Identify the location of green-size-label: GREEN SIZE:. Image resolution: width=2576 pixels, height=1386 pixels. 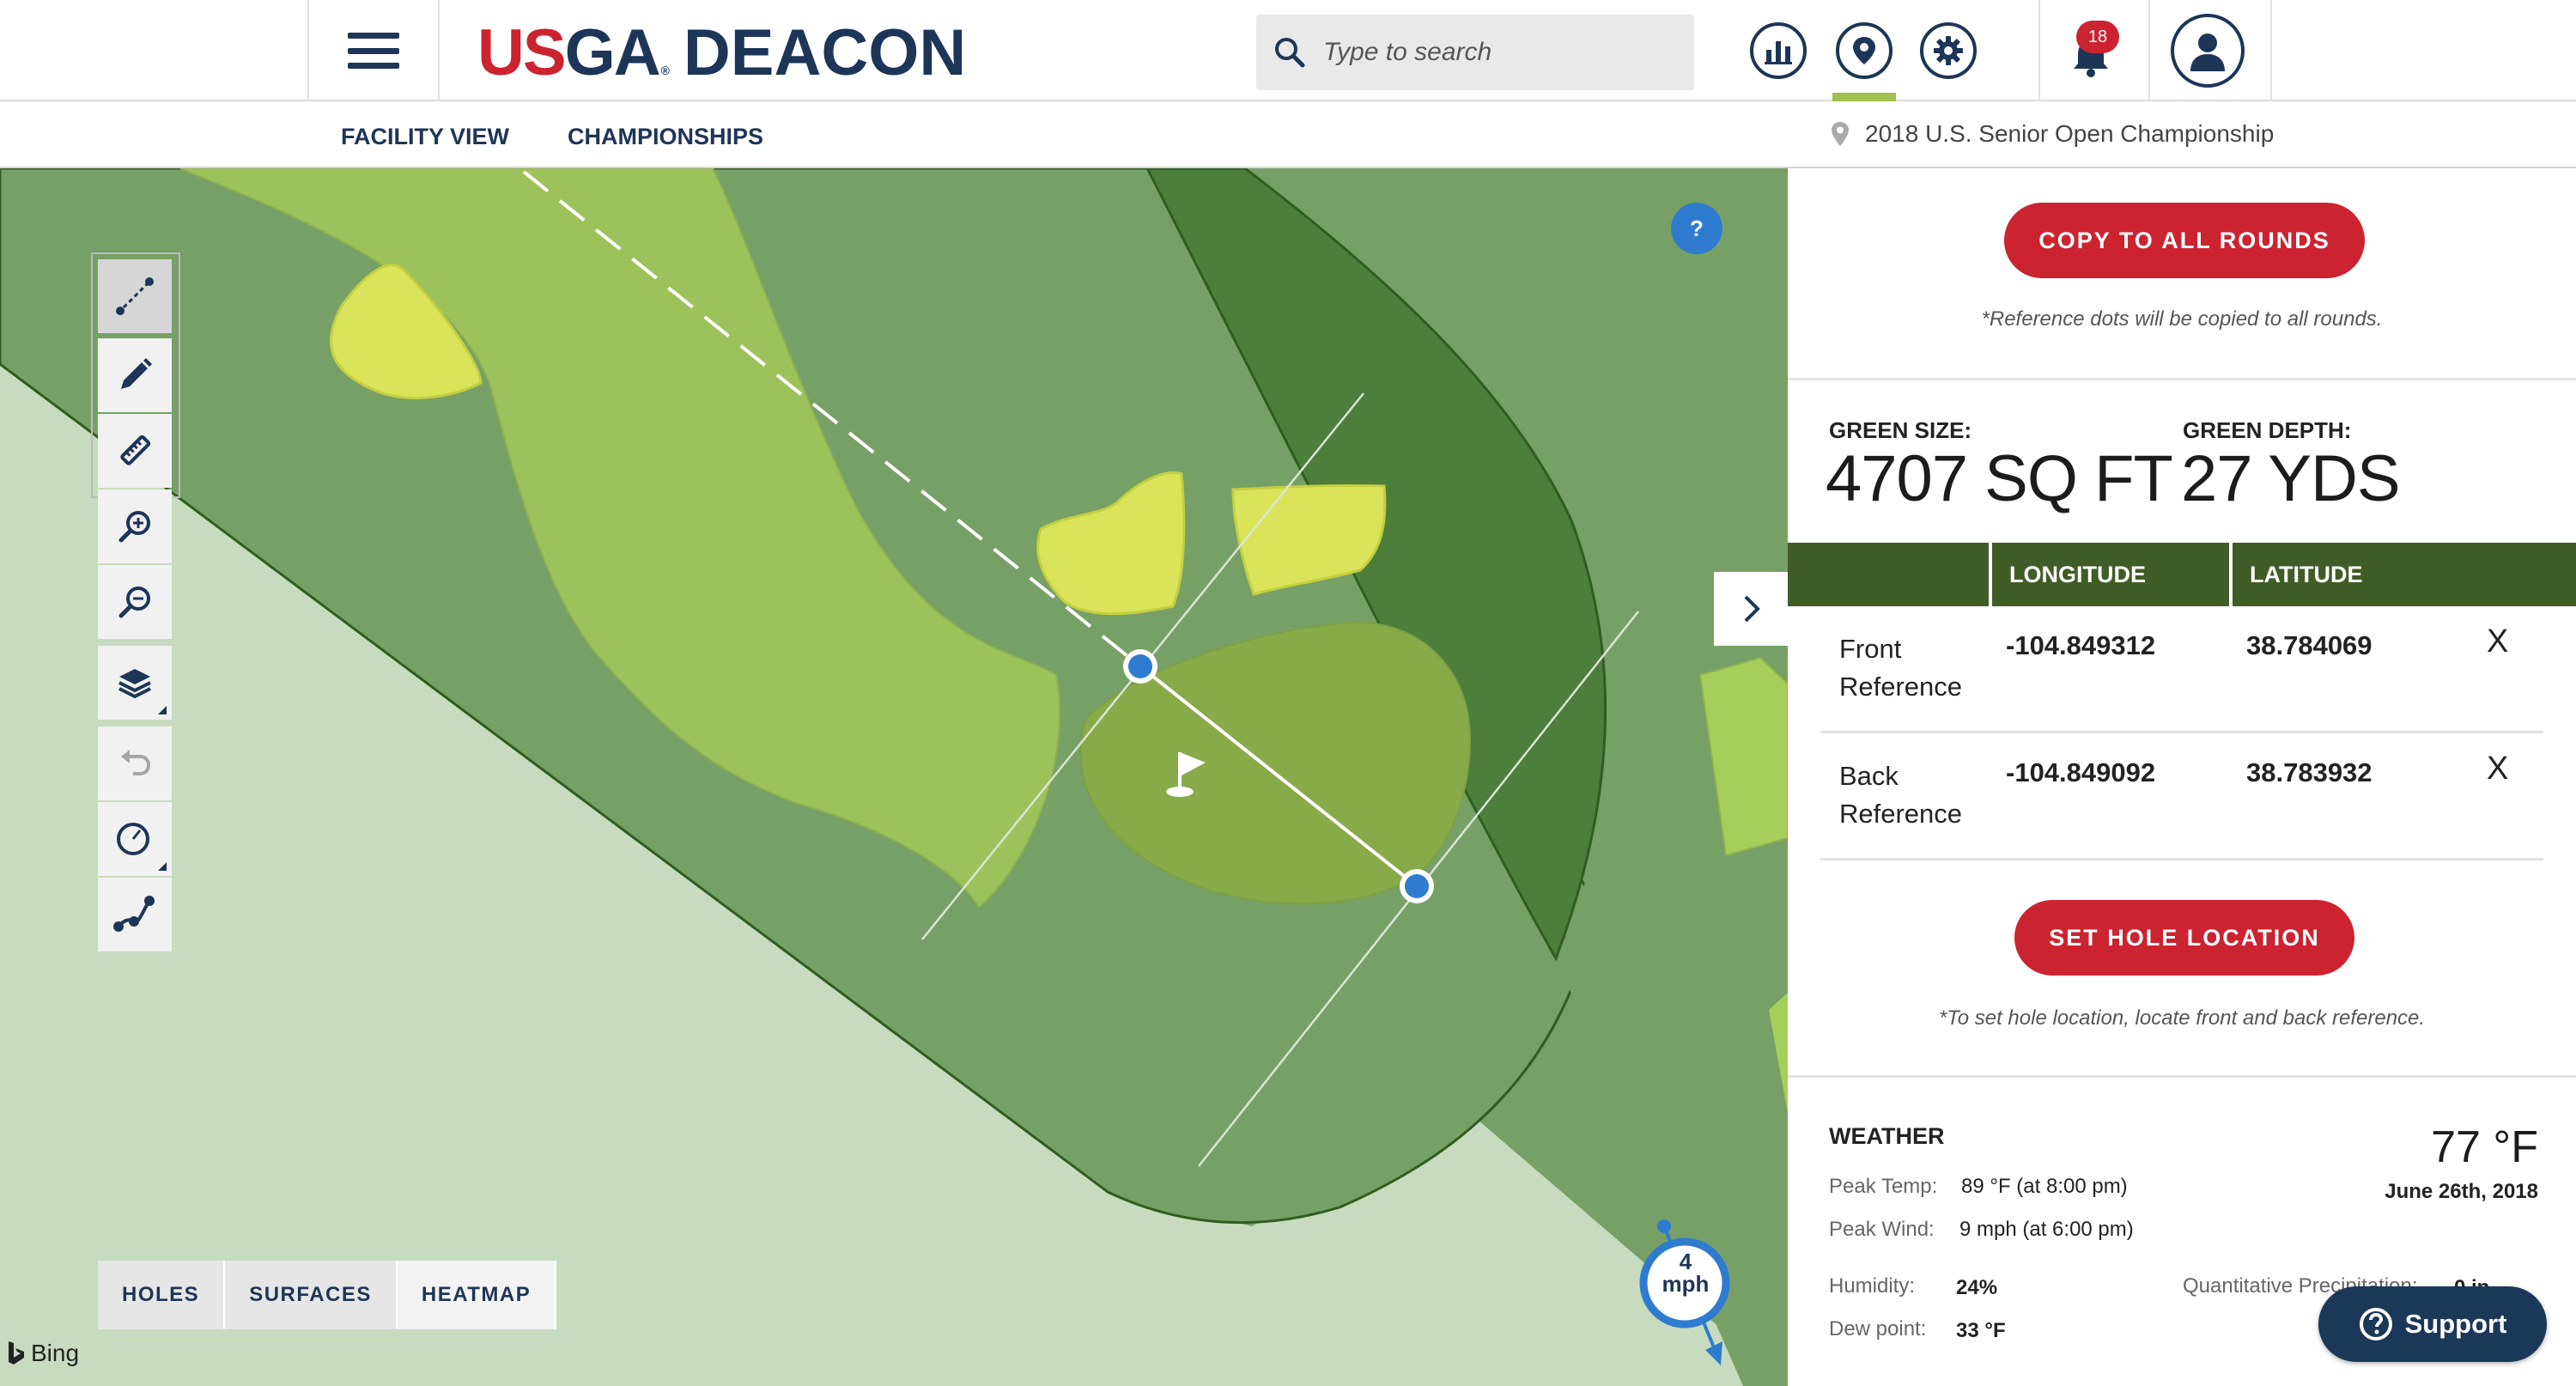
(1901, 430).